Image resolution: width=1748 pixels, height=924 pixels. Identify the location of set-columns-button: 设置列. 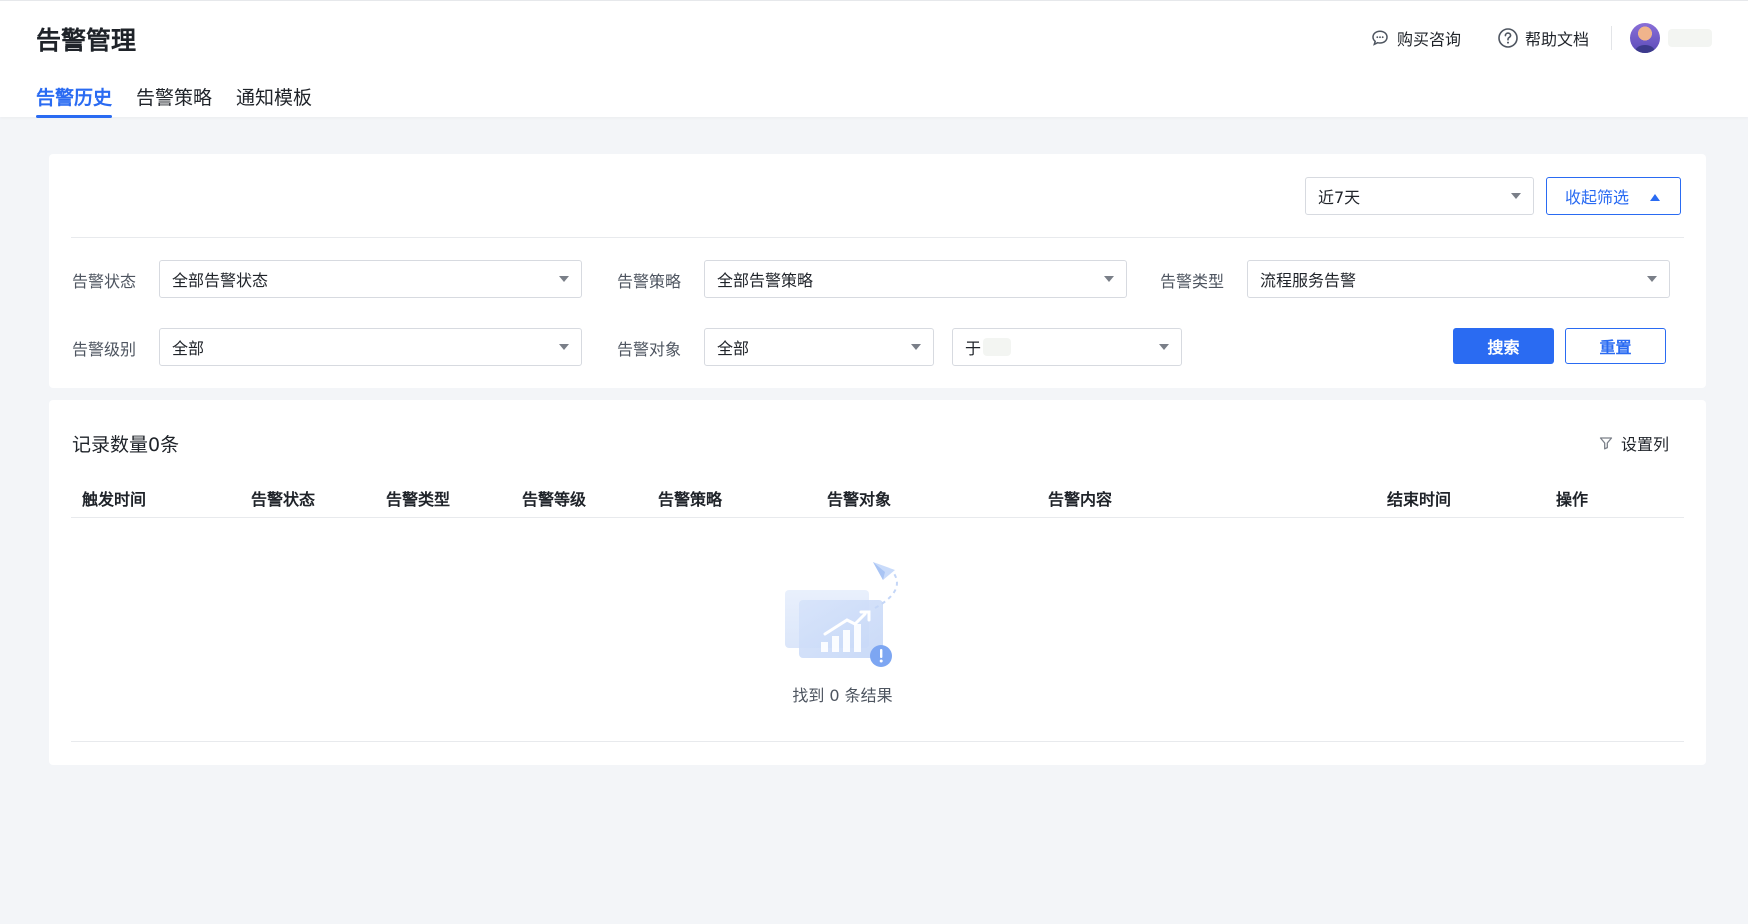
(1634, 443).